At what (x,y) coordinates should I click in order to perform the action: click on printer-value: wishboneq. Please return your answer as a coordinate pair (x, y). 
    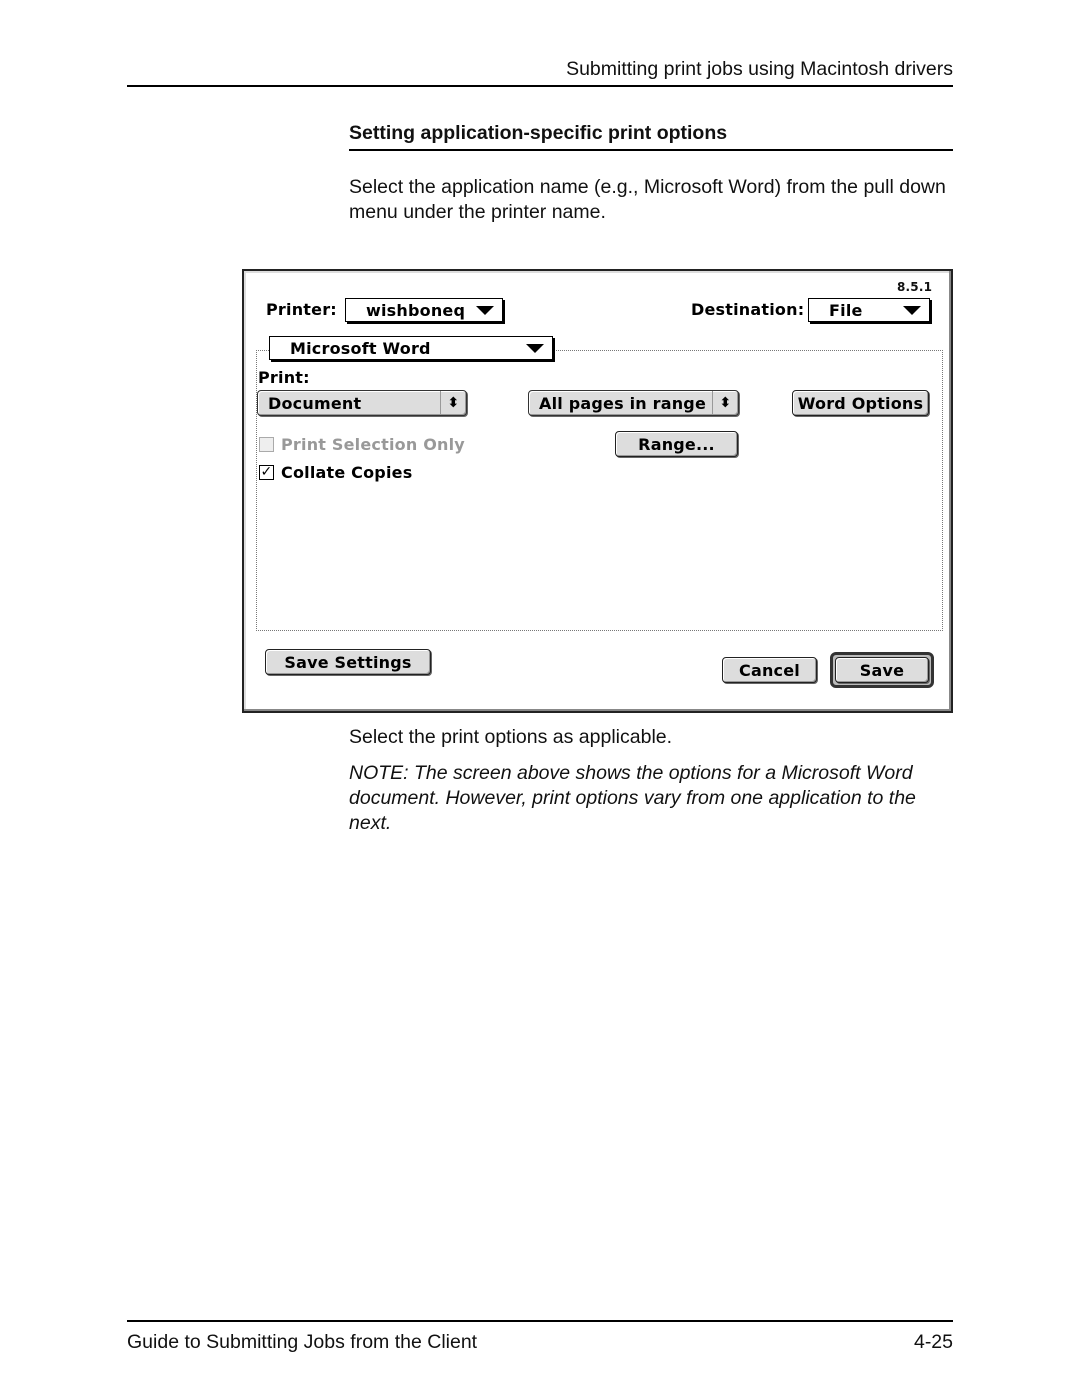
    Looking at the image, I should click on (416, 310).